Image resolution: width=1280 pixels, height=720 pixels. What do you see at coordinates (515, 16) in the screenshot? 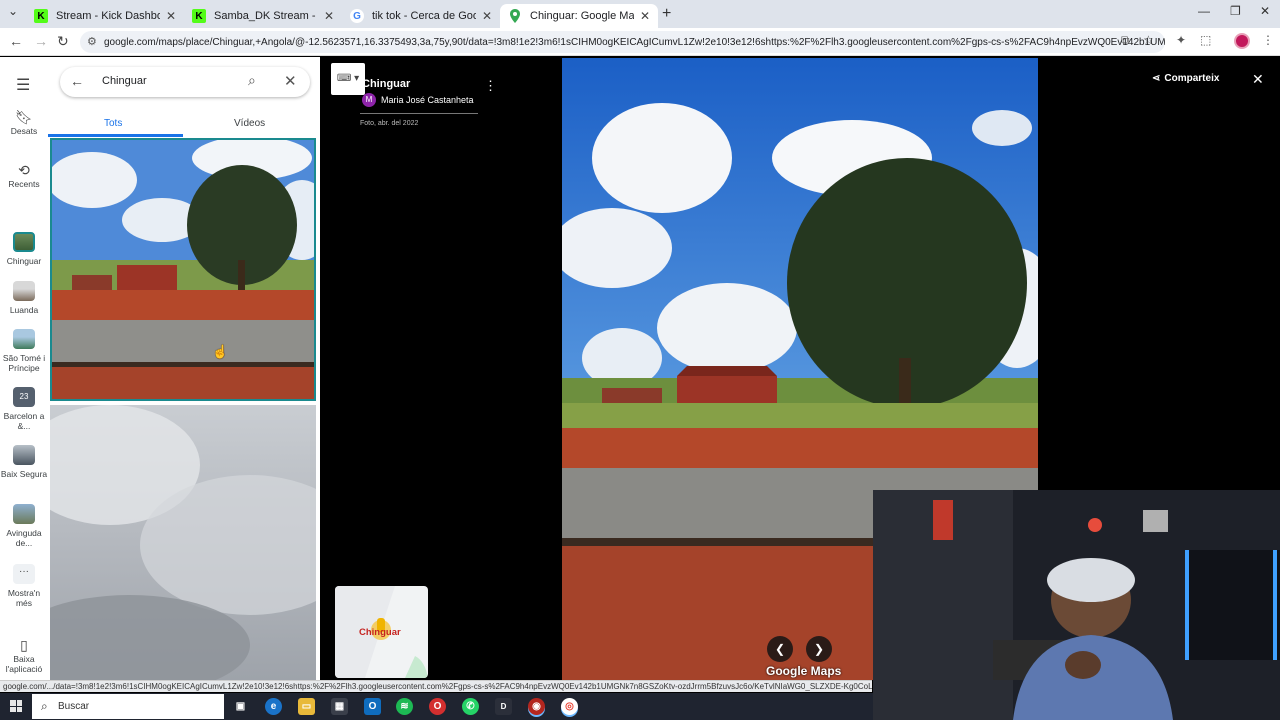
I see `maps-pin-icon` at bounding box center [515, 16].